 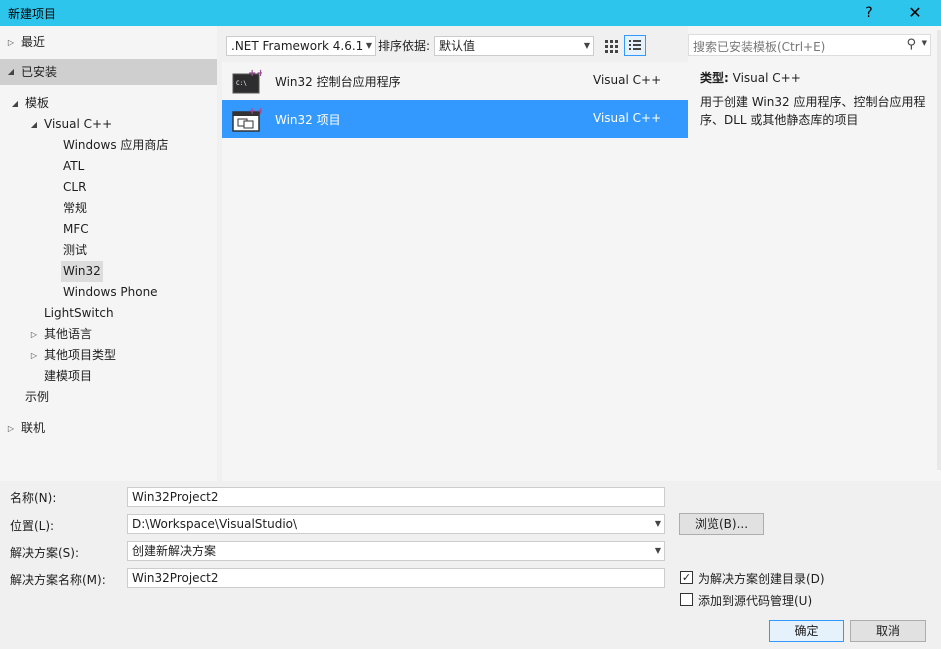 I want to click on solution-dropdown: 创建新解决方案 ▼, so click(x=396, y=551).